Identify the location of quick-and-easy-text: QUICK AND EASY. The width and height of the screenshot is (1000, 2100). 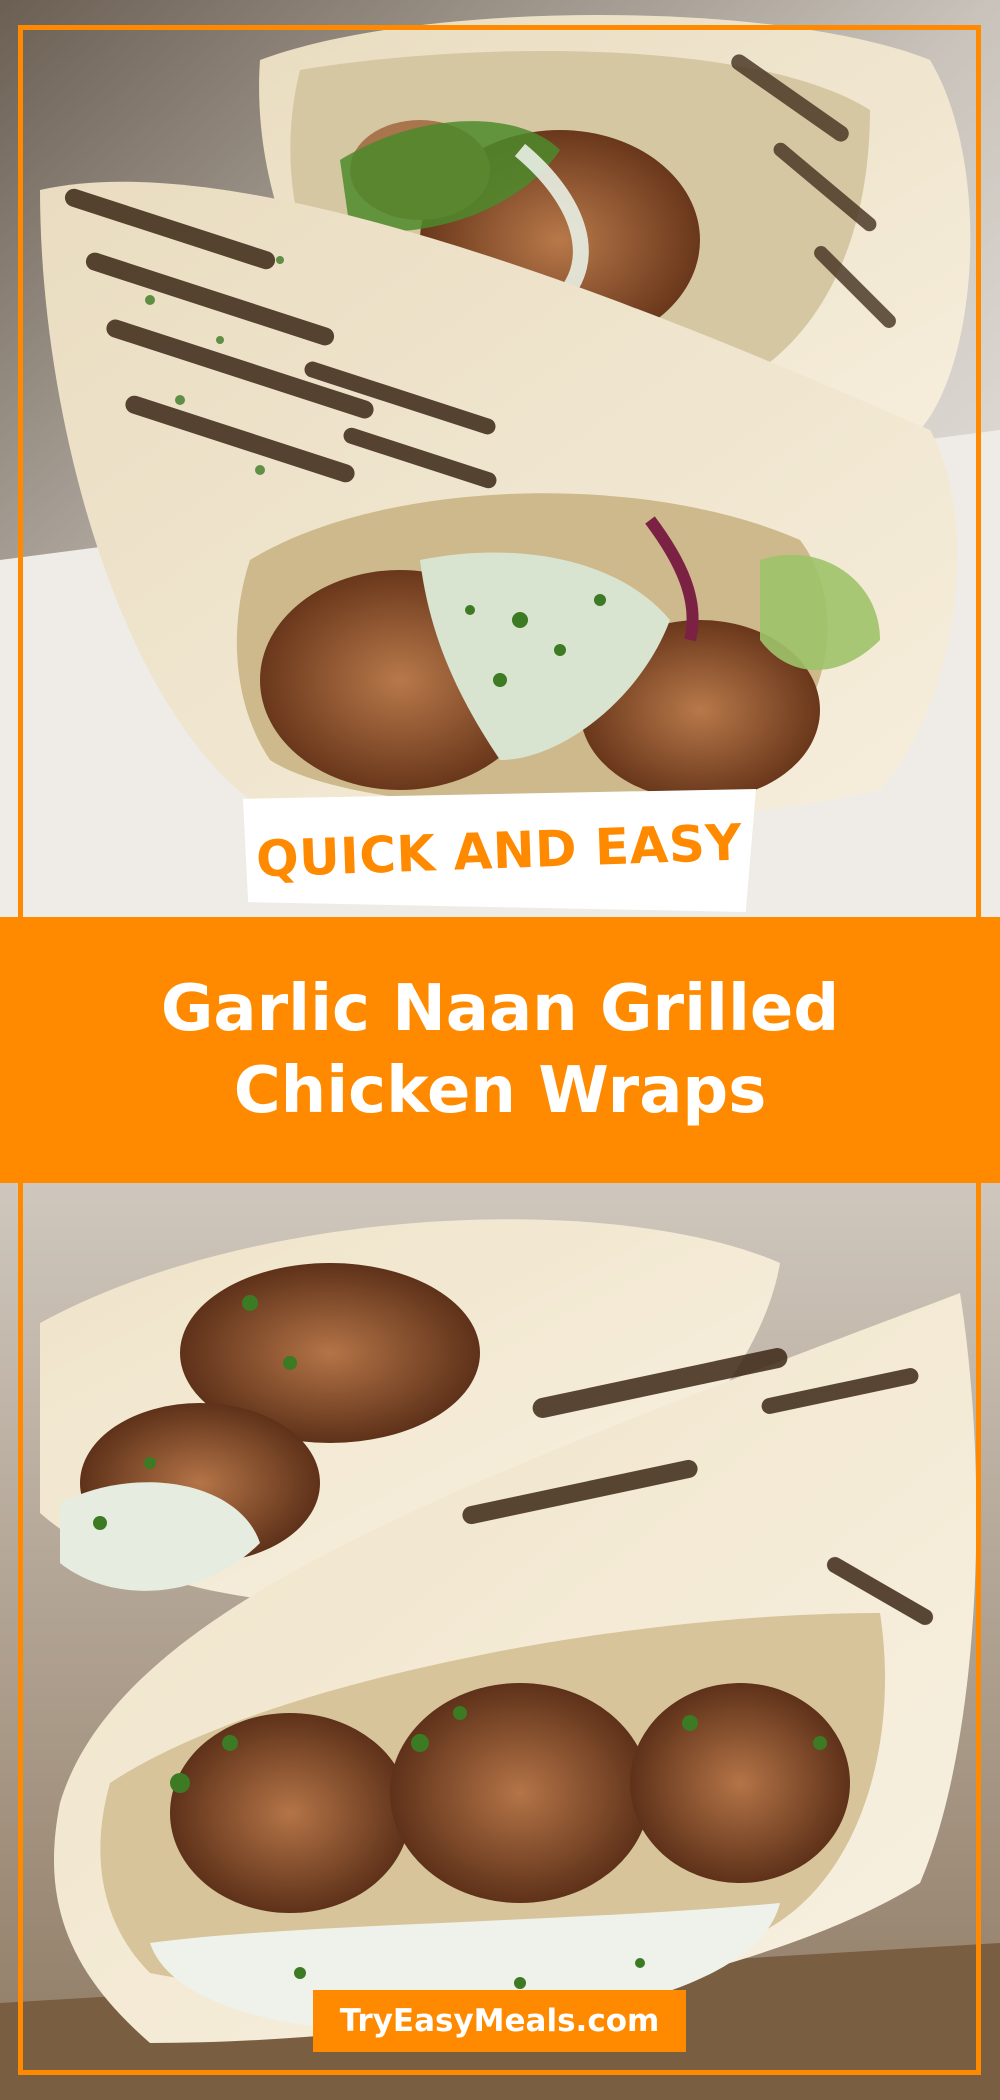
(499, 850).